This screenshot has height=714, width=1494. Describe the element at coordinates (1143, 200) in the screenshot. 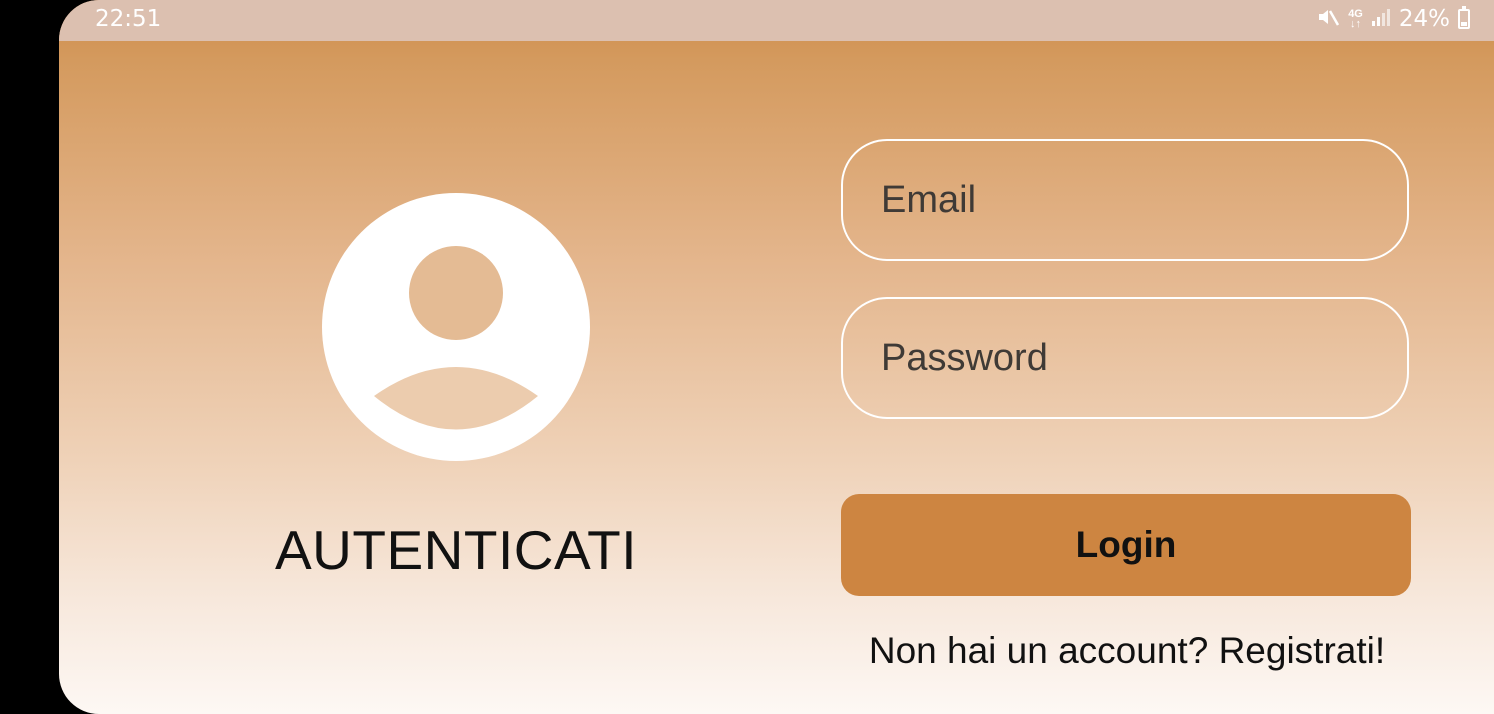

I see `email-field` at that location.